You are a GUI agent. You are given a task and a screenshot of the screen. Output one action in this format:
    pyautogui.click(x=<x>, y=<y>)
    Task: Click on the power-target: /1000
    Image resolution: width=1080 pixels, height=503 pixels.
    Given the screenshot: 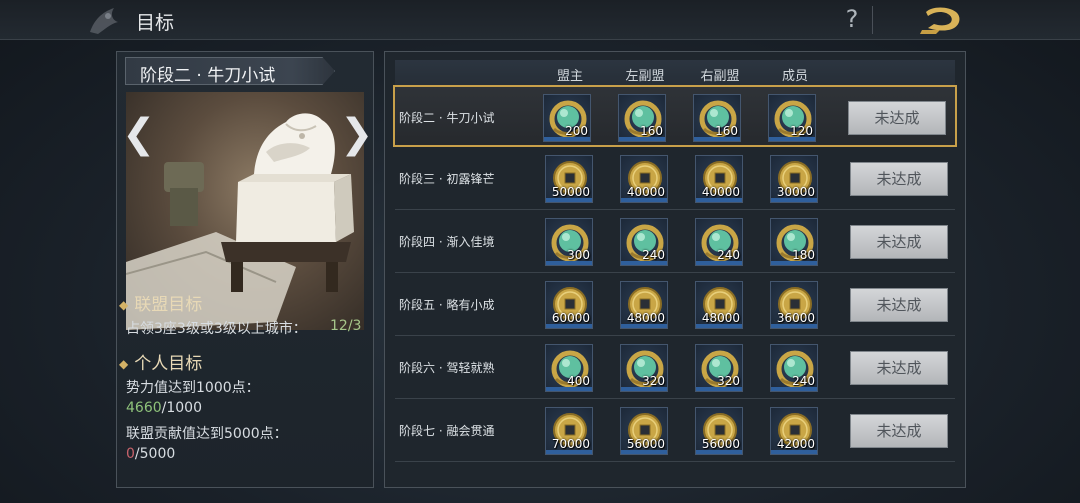 What is the action you would take?
    pyautogui.click(x=181, y=408)
    